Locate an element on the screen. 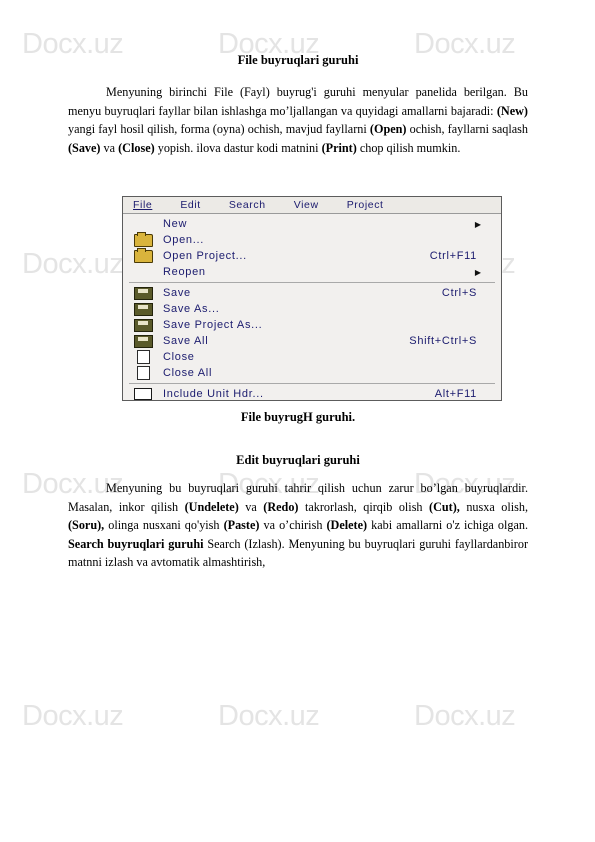 Image resolution: width=595 pixels, height=842 pixels. para2-run-1: (Undelete) is located at coordinates (211, 506).